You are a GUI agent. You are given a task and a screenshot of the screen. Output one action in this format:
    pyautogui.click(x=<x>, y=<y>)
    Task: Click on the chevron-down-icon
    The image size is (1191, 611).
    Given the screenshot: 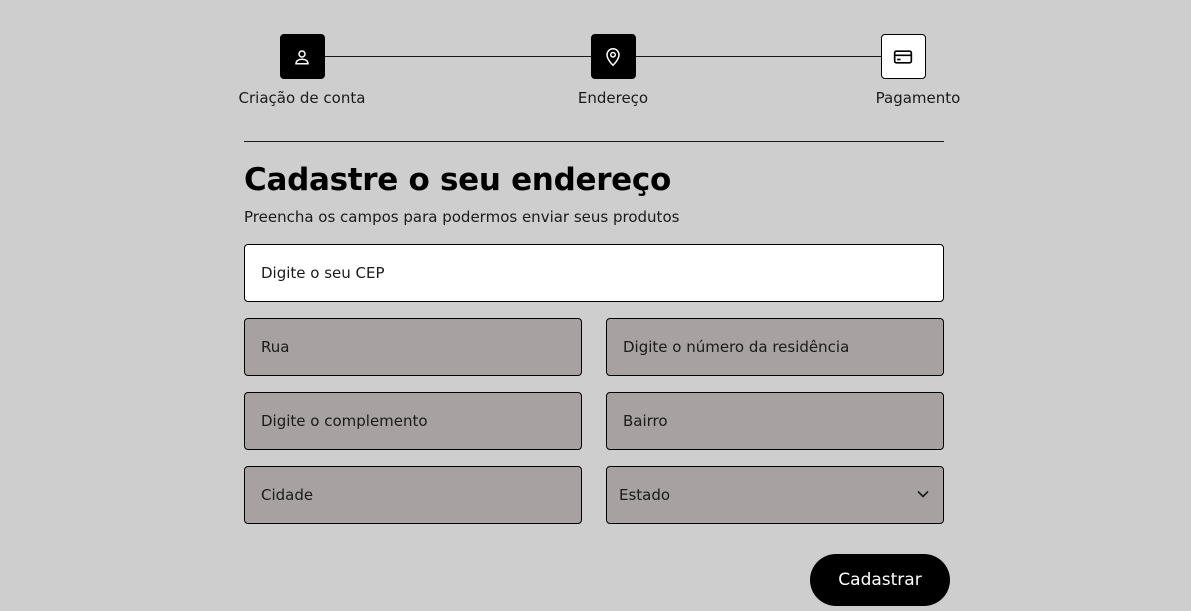 What is the action you would take?
    pyautogui.click(x=923, y=494)
    